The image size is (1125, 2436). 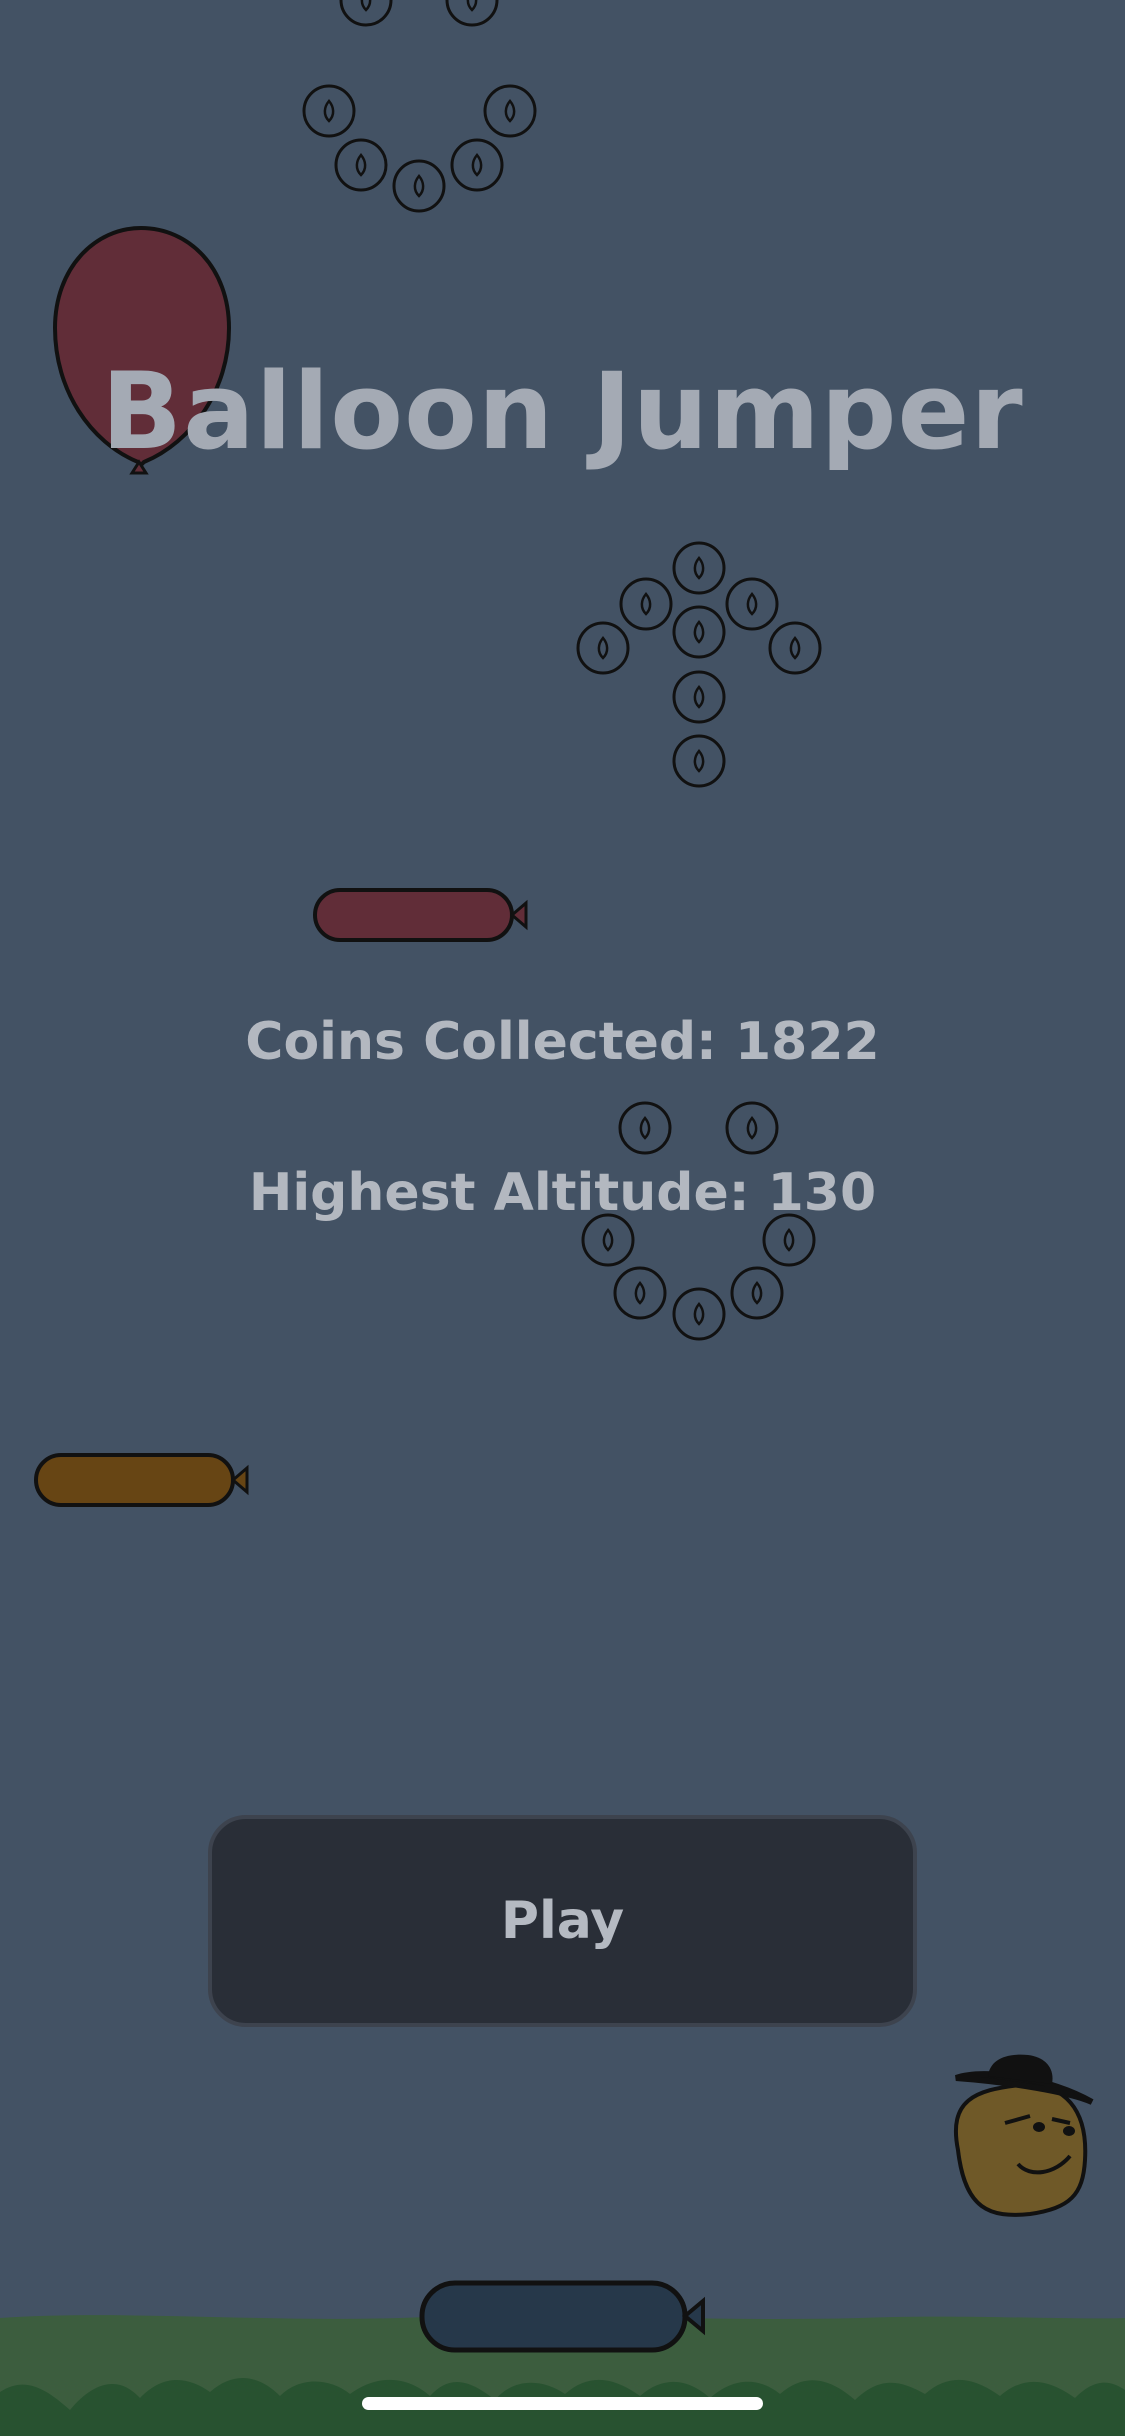 What do you see at coordinates (562, 1042) in the screenshot?
I see `coins-collected-label: Coins Collected: 1822` at bounding box center [562, 1042].